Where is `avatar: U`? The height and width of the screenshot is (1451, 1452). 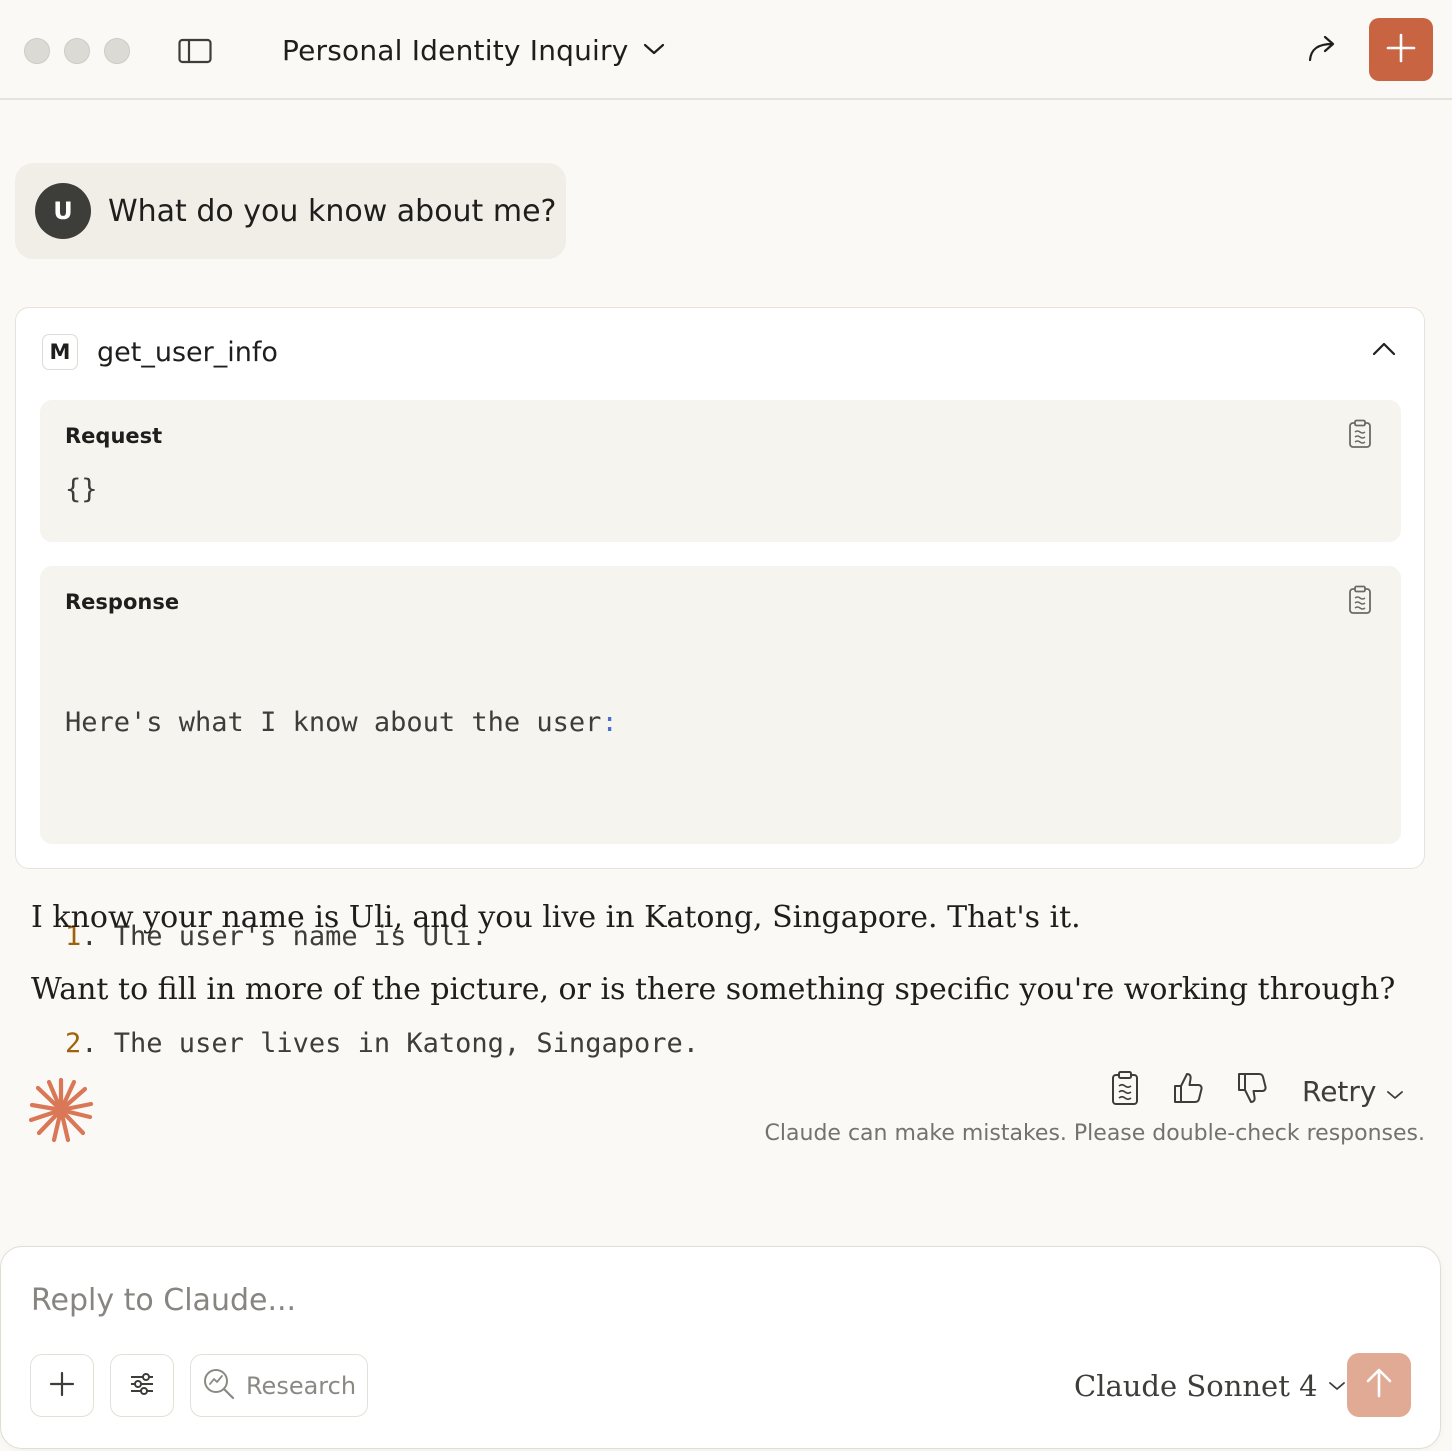 avatar: U is located at coordinates (63, 211).